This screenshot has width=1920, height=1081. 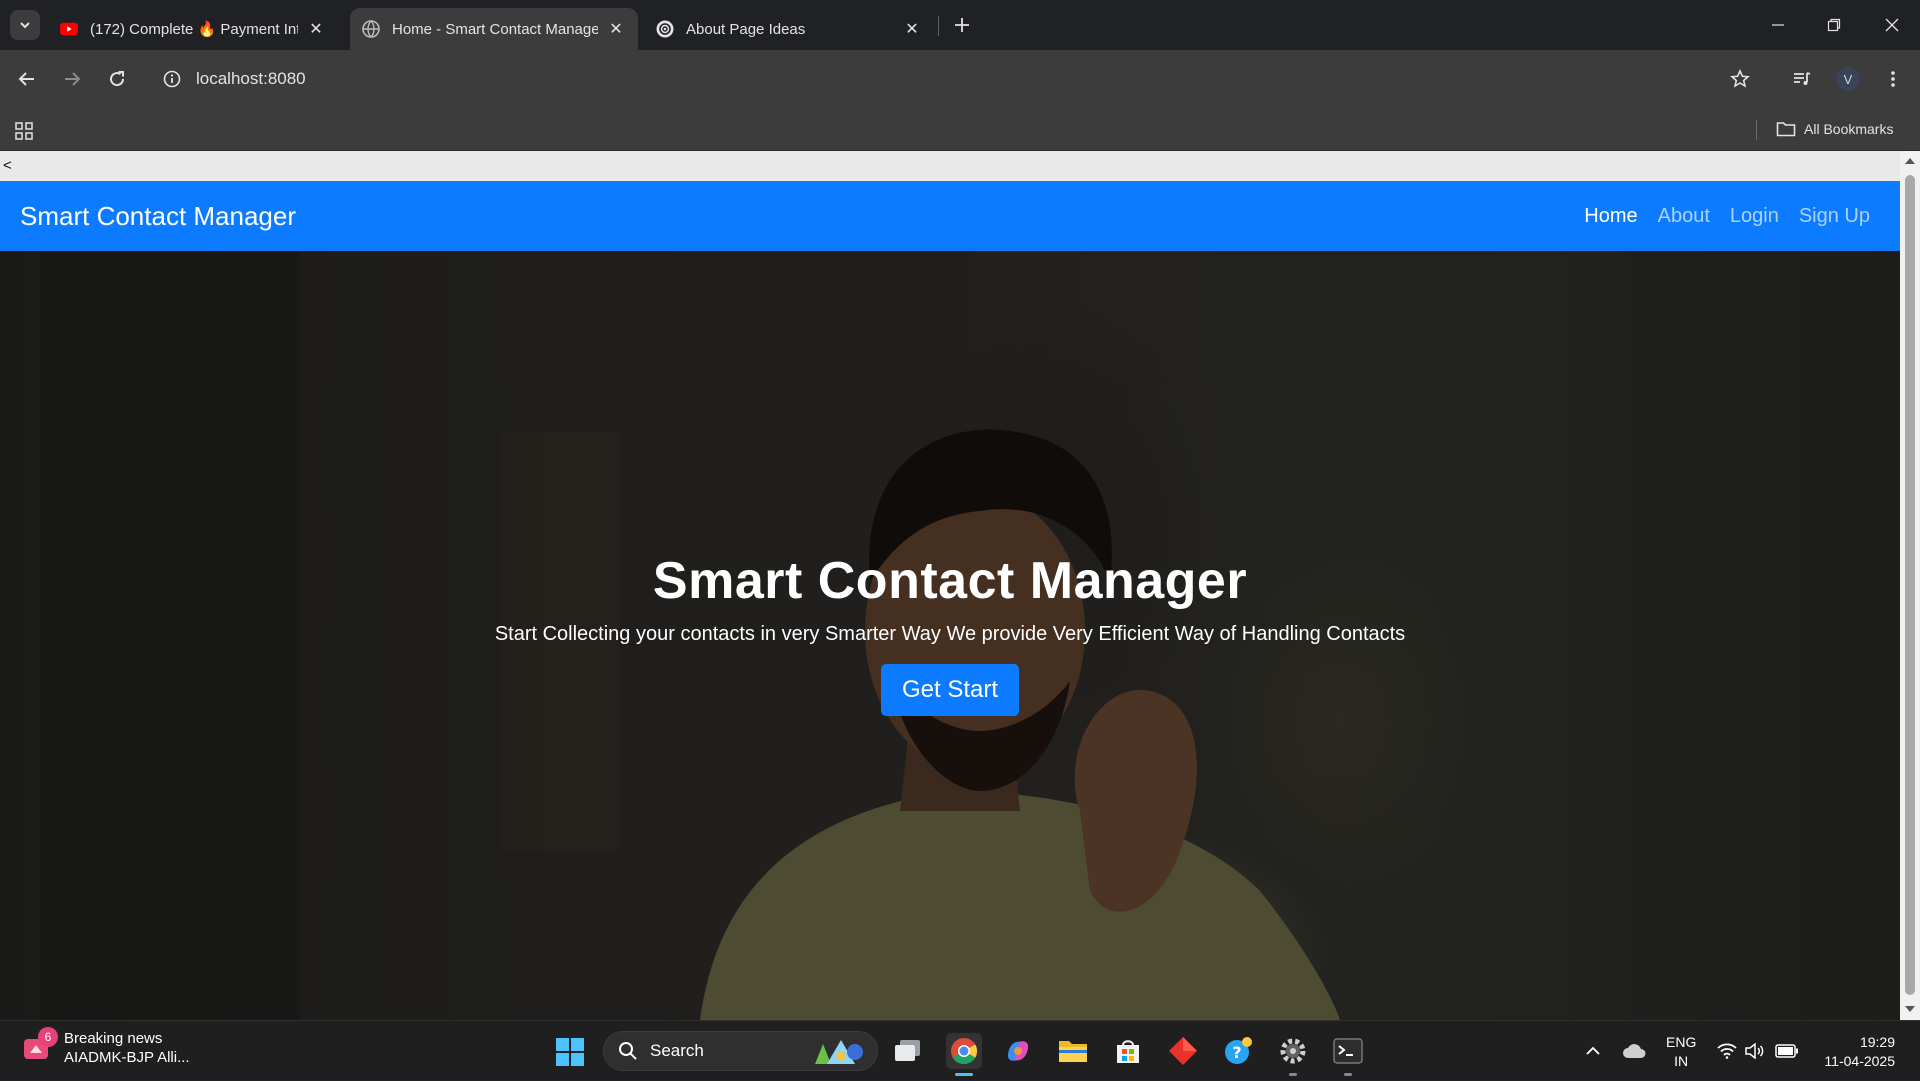 What do you see at coordinates (1893, 79) in the screenshot?
I see `menu-button` at bounding box center [1893, 79].